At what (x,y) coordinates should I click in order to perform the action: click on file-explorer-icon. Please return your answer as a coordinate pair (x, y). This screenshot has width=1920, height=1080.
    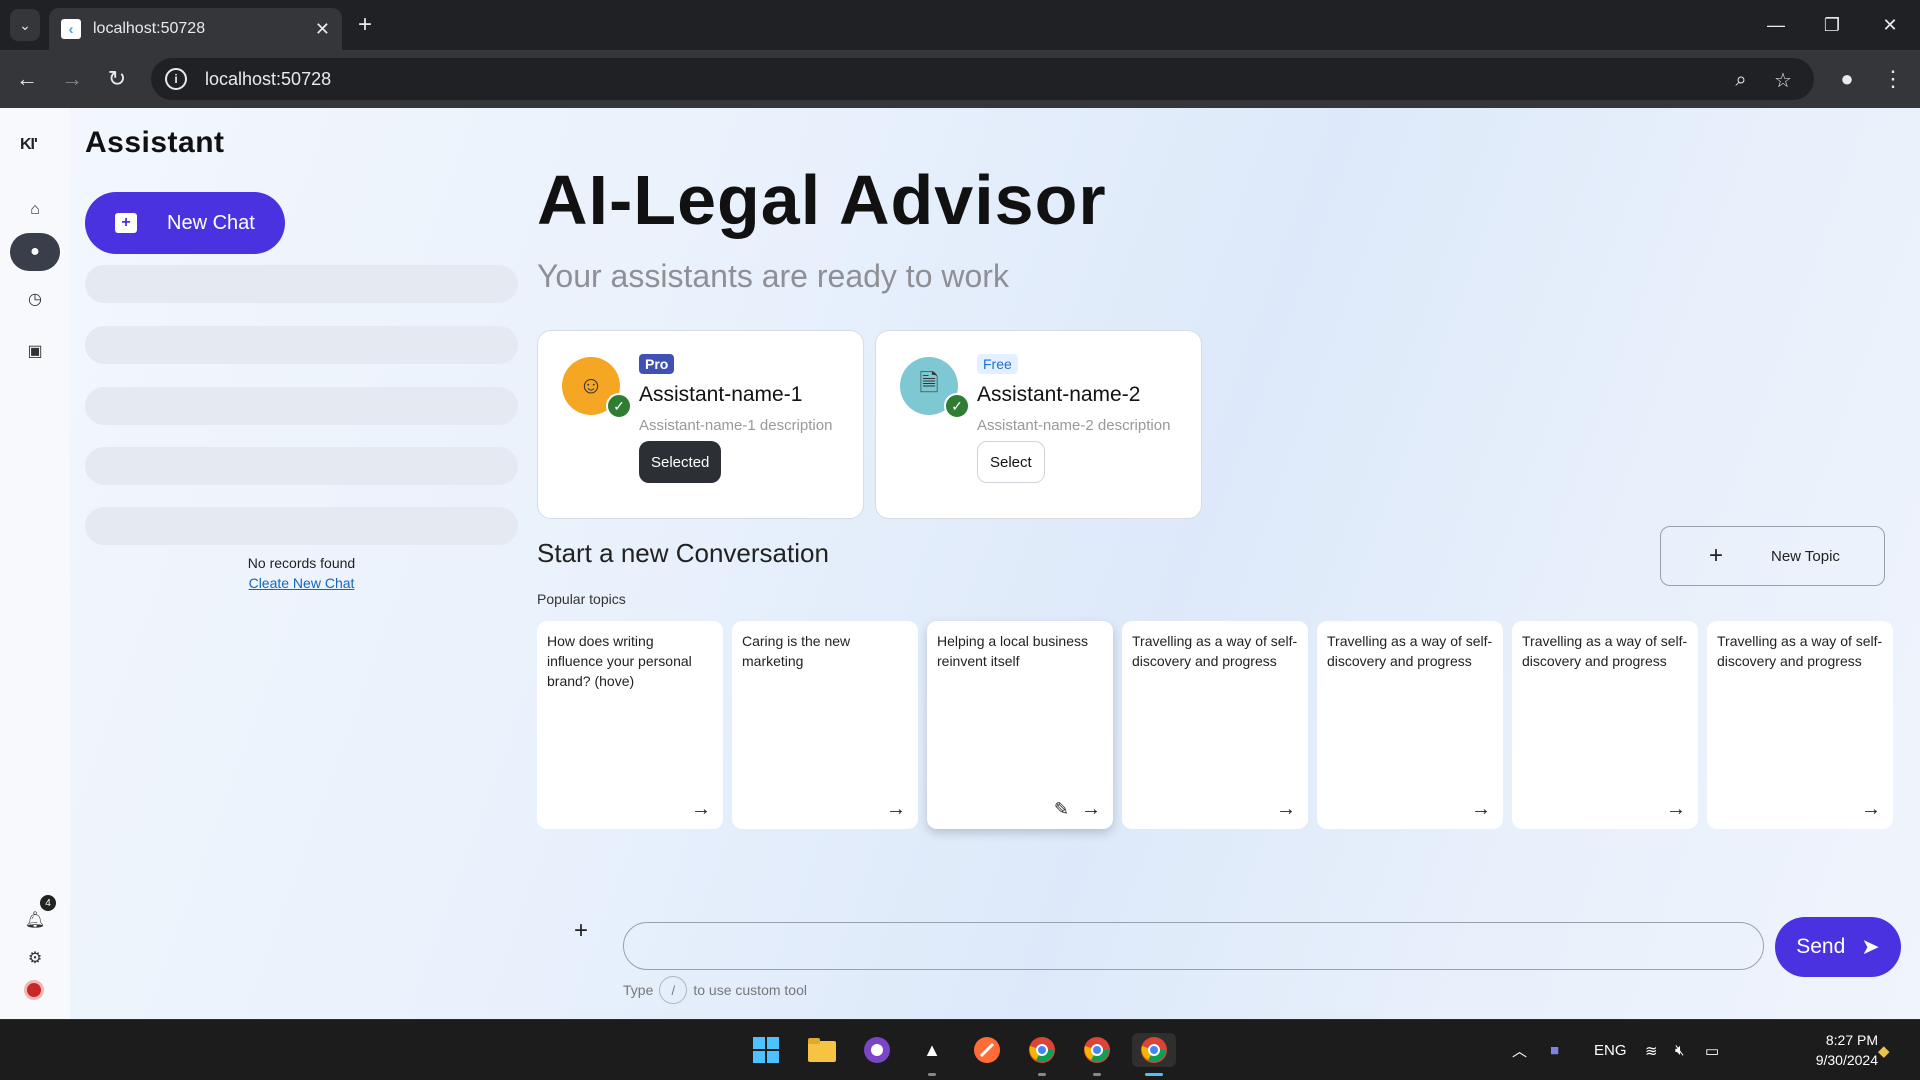
    Looking at the image, I should click on (822, 1050).